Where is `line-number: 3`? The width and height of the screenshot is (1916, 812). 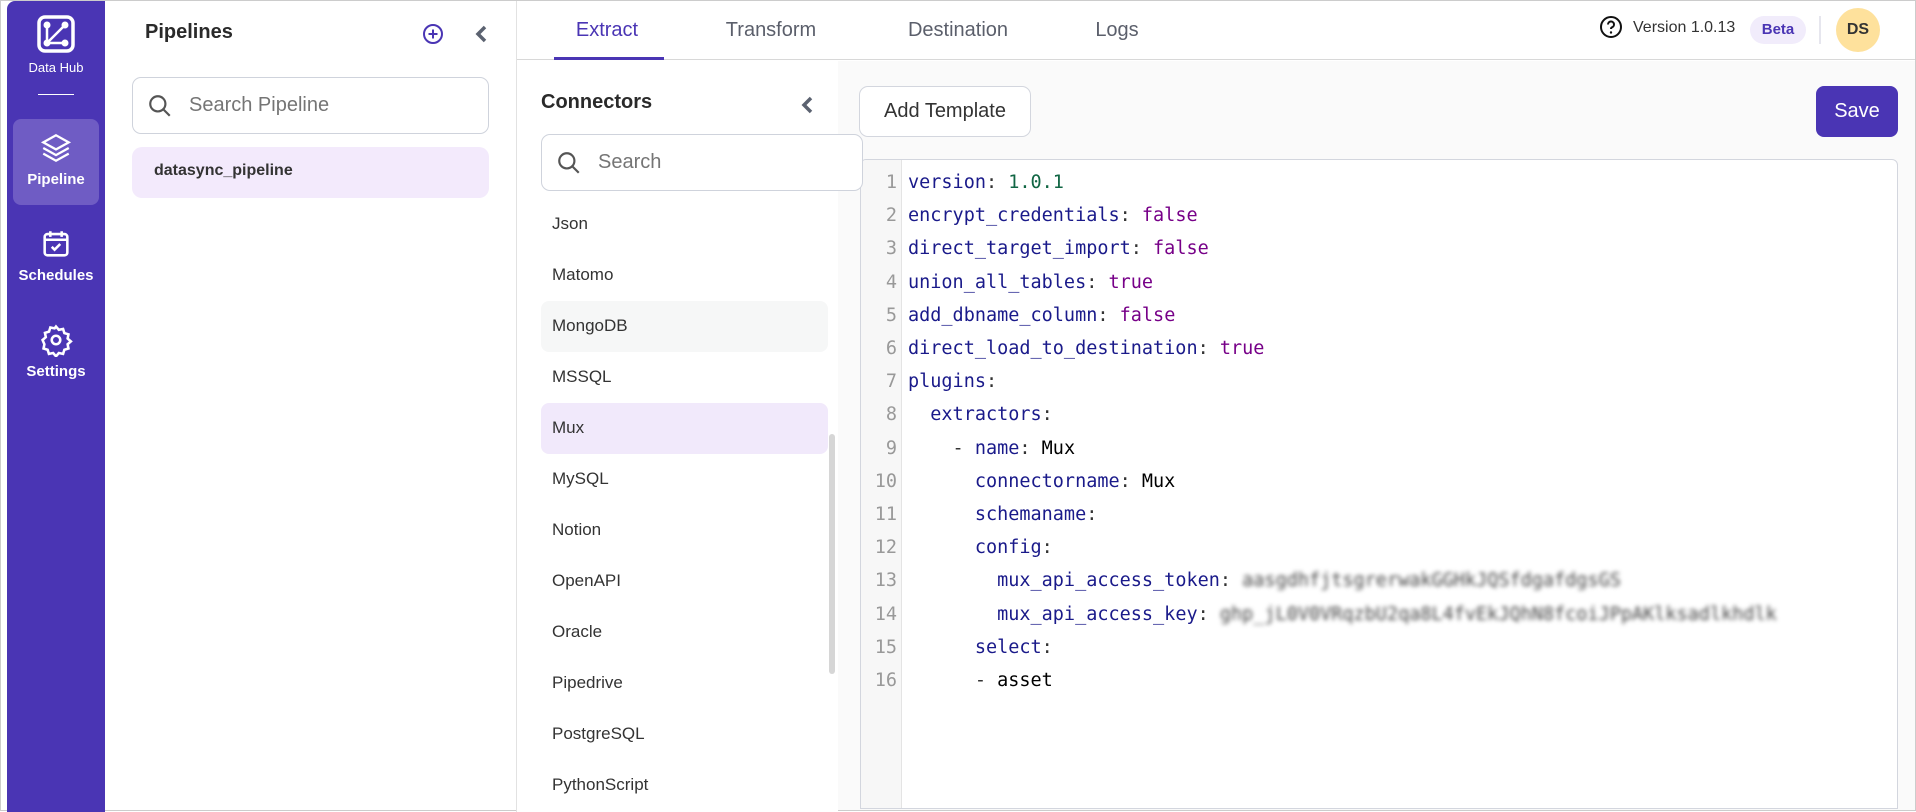 line-number: 3 is located at coordinates (891, 249).